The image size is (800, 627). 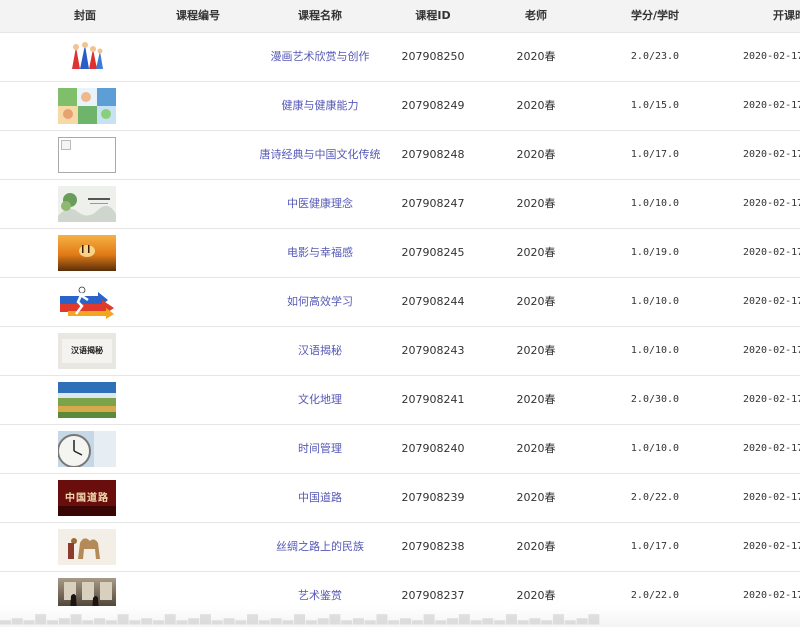 What do you see at coordinates (433, 56) in the screenshot?
I see `course-id-cell: 207908250` at bounding box center [433, 56].